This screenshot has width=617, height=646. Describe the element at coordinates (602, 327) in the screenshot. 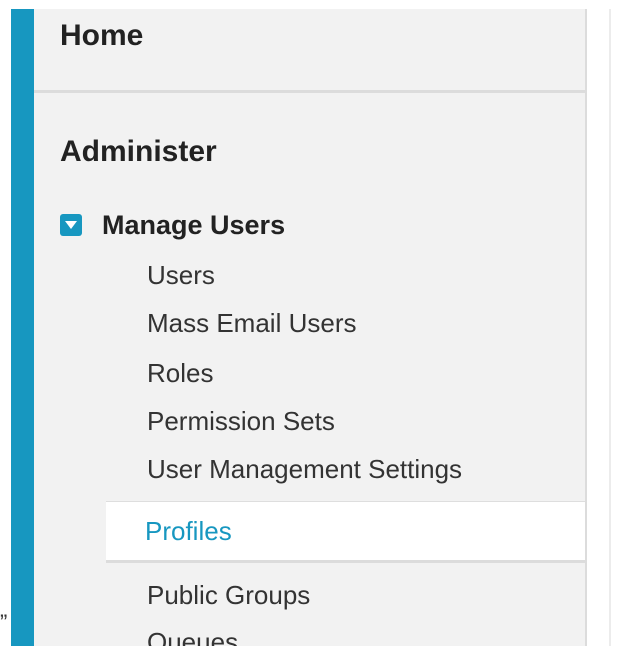

I see `content-area-edge` at that location.